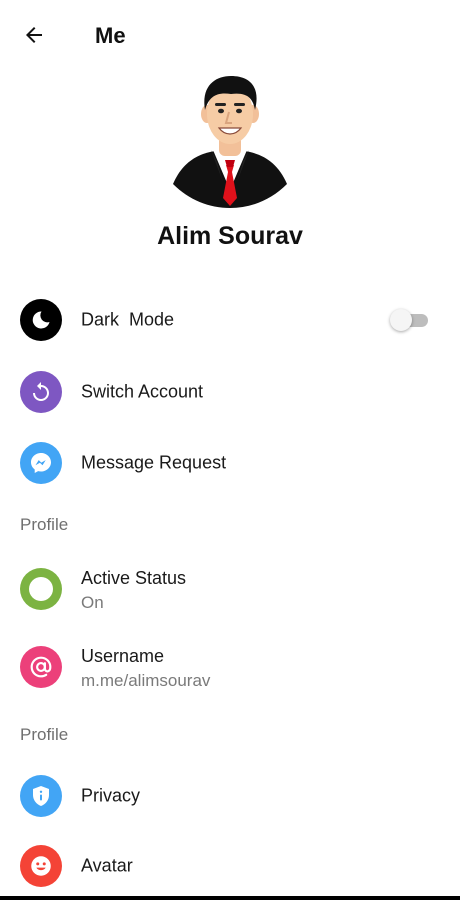  What do you see at coordinates (134, 578) in the screenshot?
I see `active-status-label: Active Status` at bounding box center [134, 578].